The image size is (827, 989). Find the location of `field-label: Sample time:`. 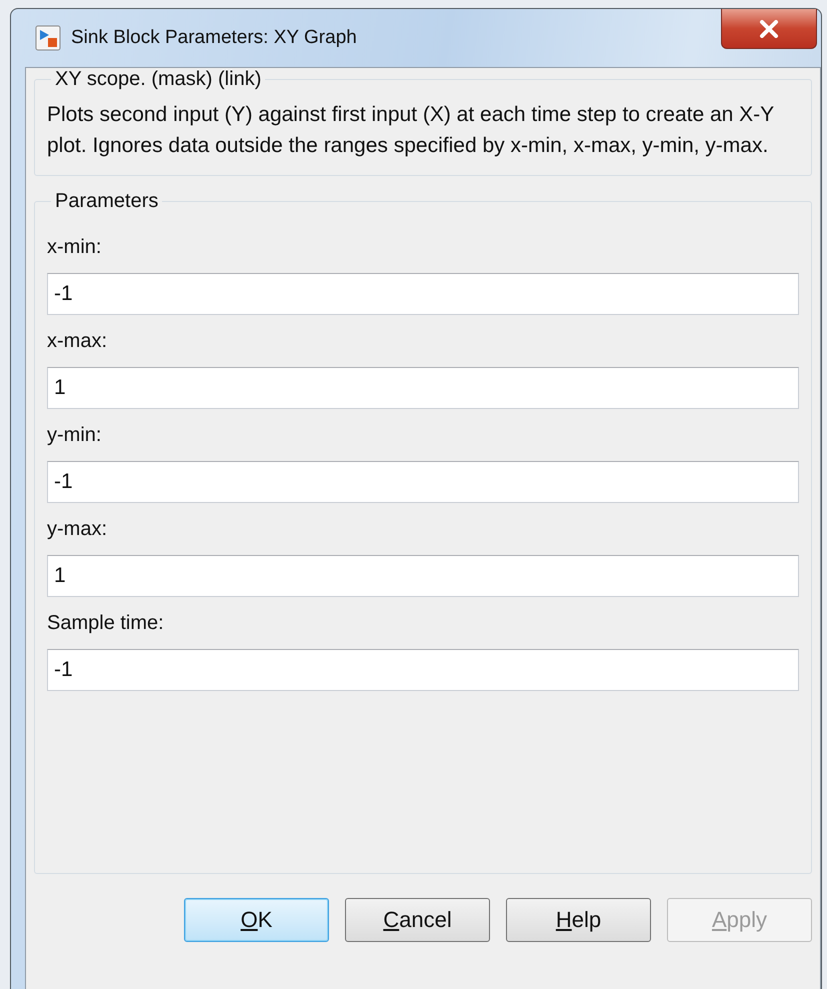

field-label: Sample time: is located at coordinates (106, 623).